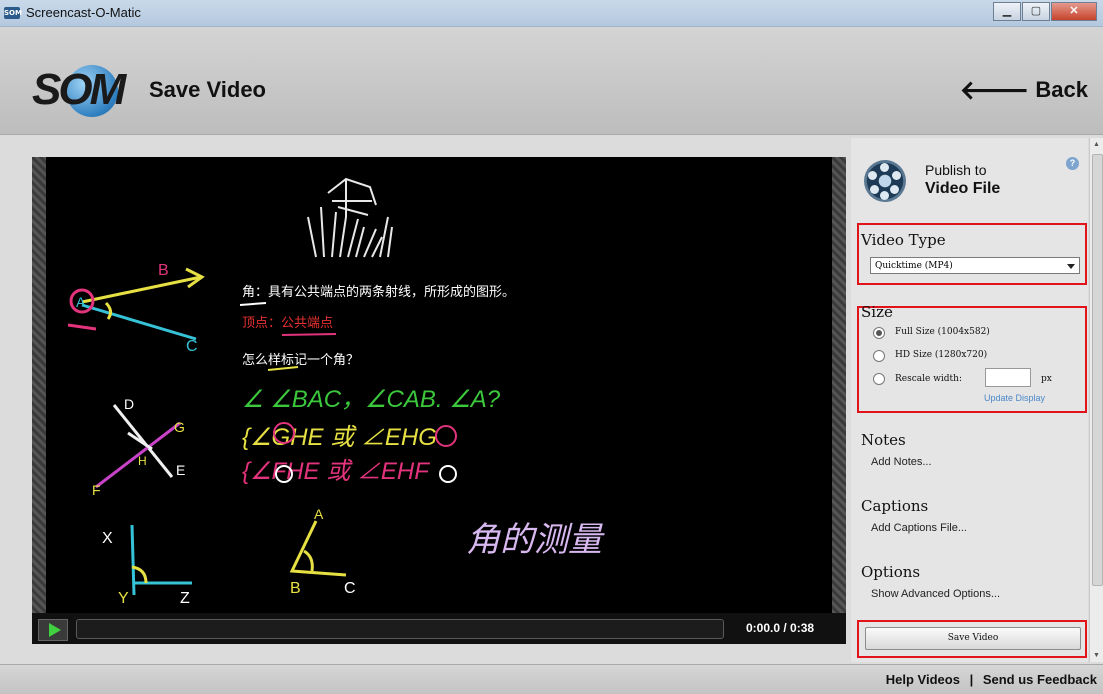 The height and width of the screenshot is (694, 1103). I want to click on label-g: G, so click(179, 427).